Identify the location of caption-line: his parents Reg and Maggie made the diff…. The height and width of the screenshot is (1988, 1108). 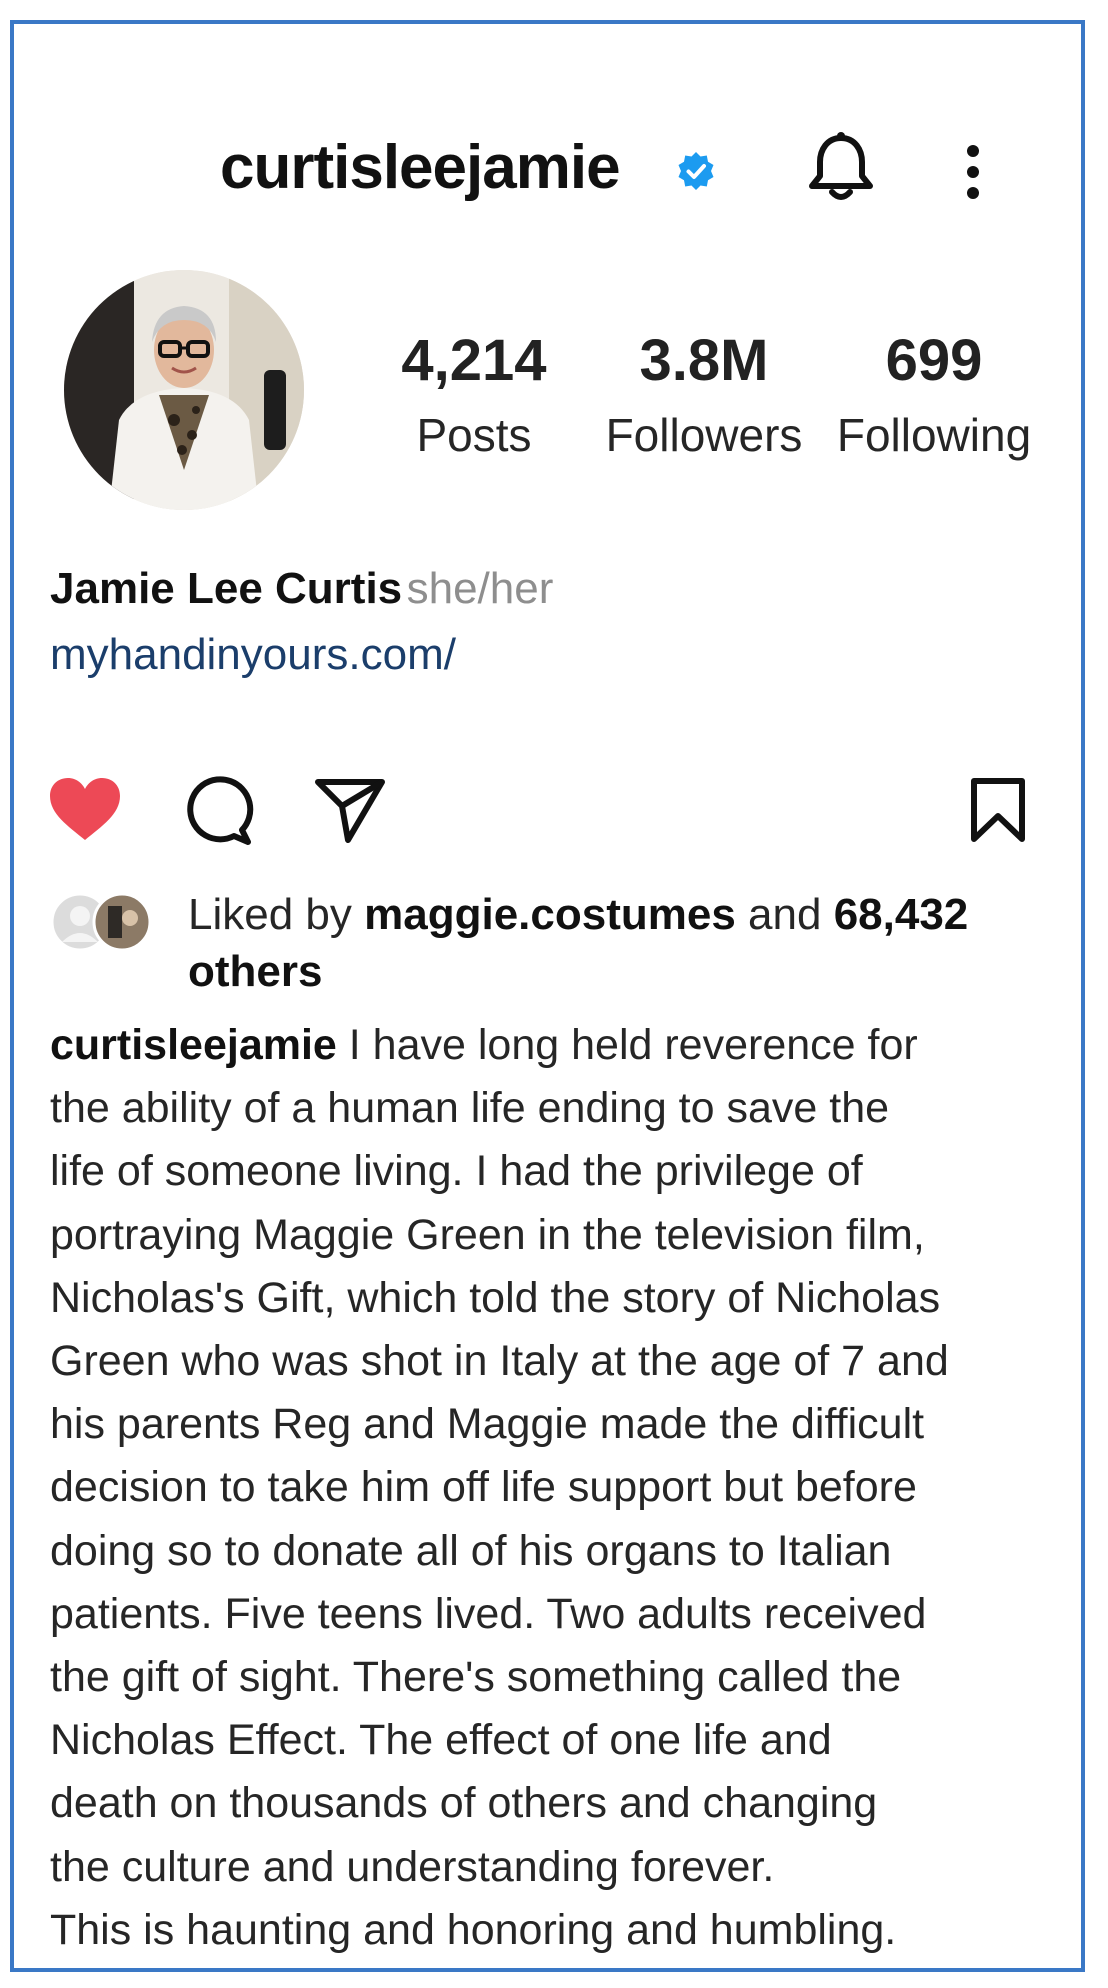
(487, 1424).